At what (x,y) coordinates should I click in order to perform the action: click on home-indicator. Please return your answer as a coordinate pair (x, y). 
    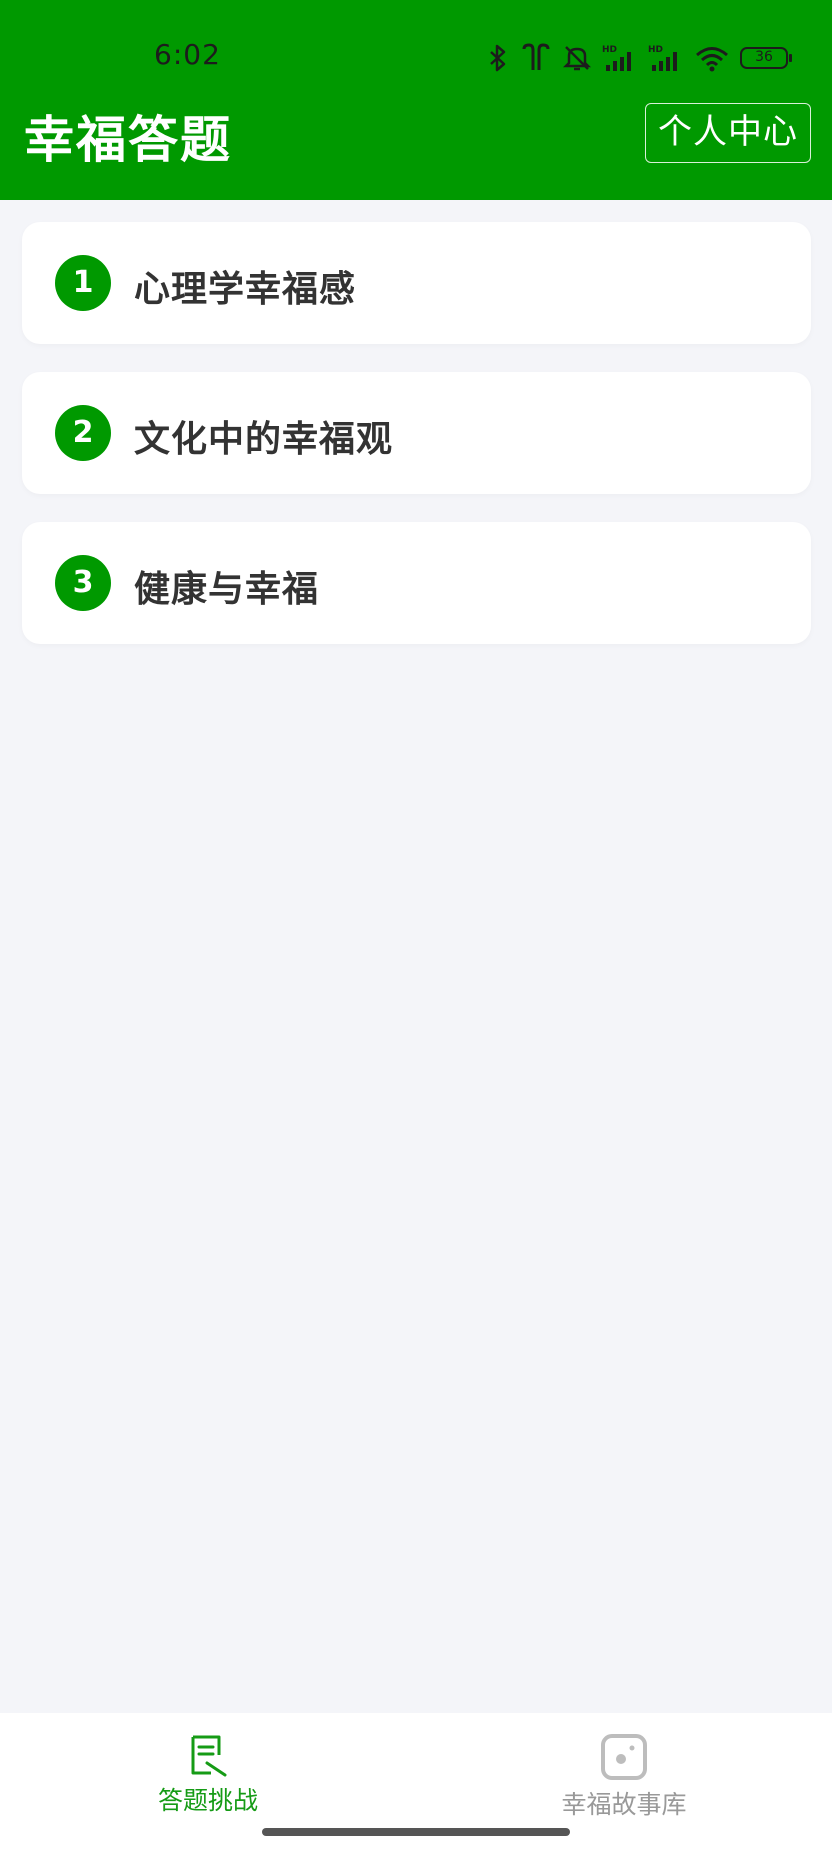
    Looking at the image, I should click on (416, 1832).